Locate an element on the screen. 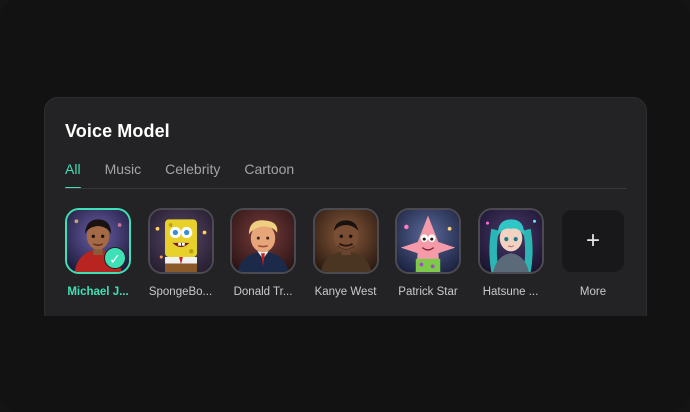 The width and height of the screenshot is (690, 412). avatar-kanye-west is located at coordinates (345, 241).